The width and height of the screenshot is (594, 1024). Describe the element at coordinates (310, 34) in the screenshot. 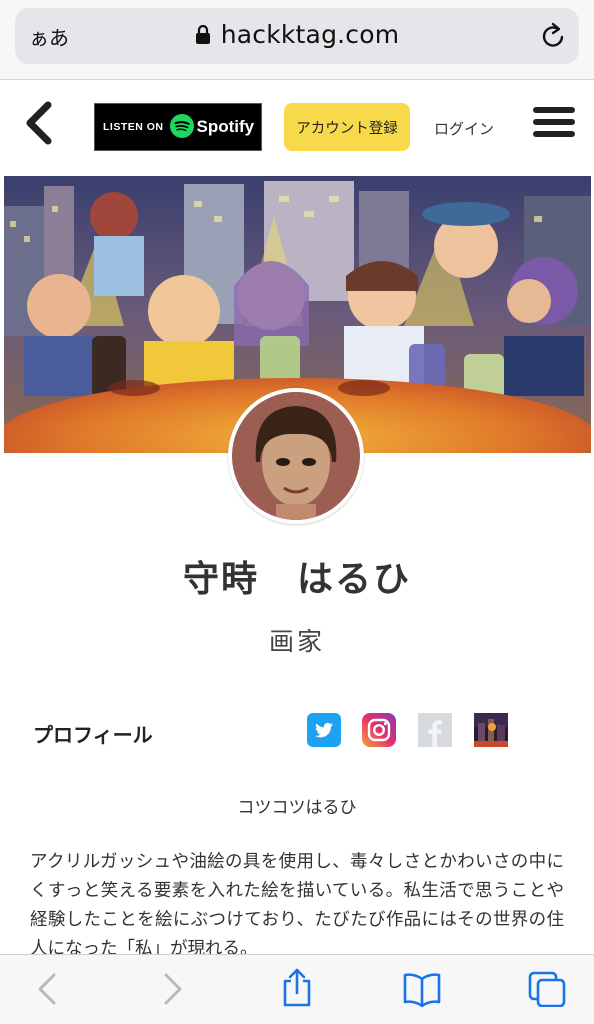

I see `url-text: hackktag.com` at that location.